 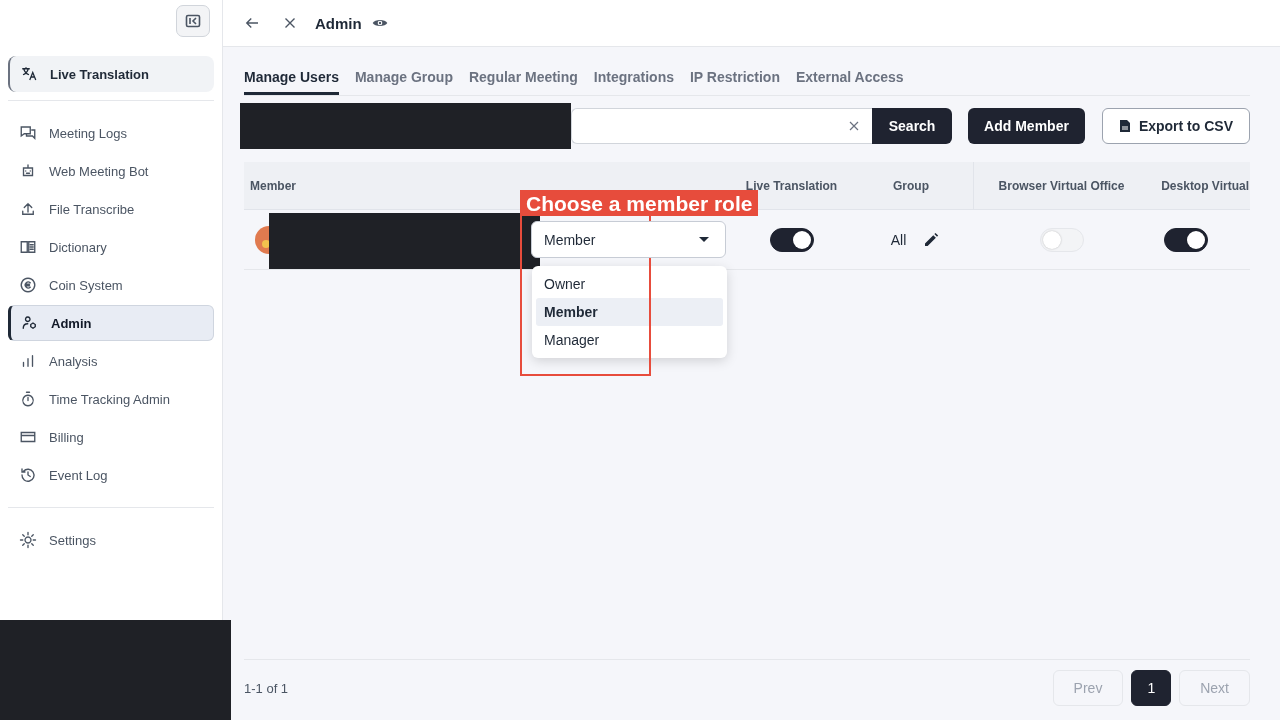 What do you see at coordinates (111, 540) in the screenshot?
I see `sidebar-item: Settings` at bounding box center [111, 540].